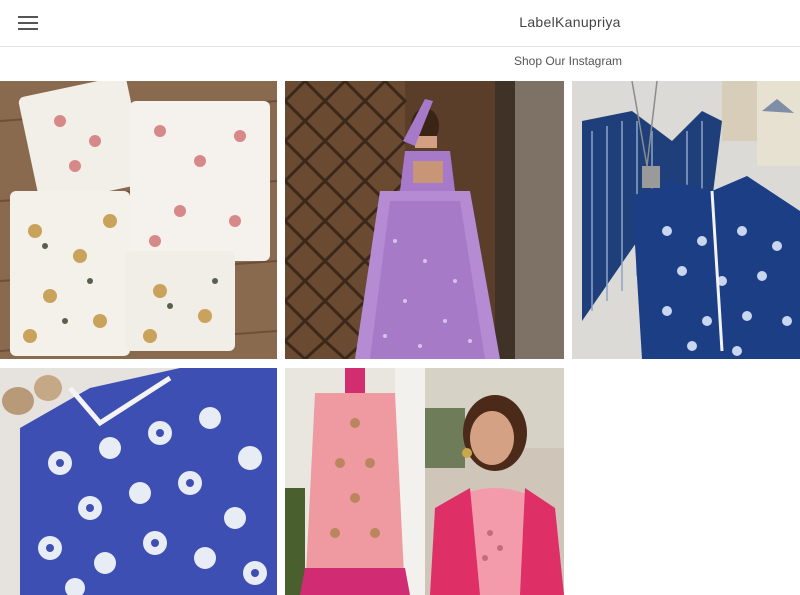 This screenshot has height=595, width=800. I want to click on blue-floral-dress-photo, so click(138, 481).